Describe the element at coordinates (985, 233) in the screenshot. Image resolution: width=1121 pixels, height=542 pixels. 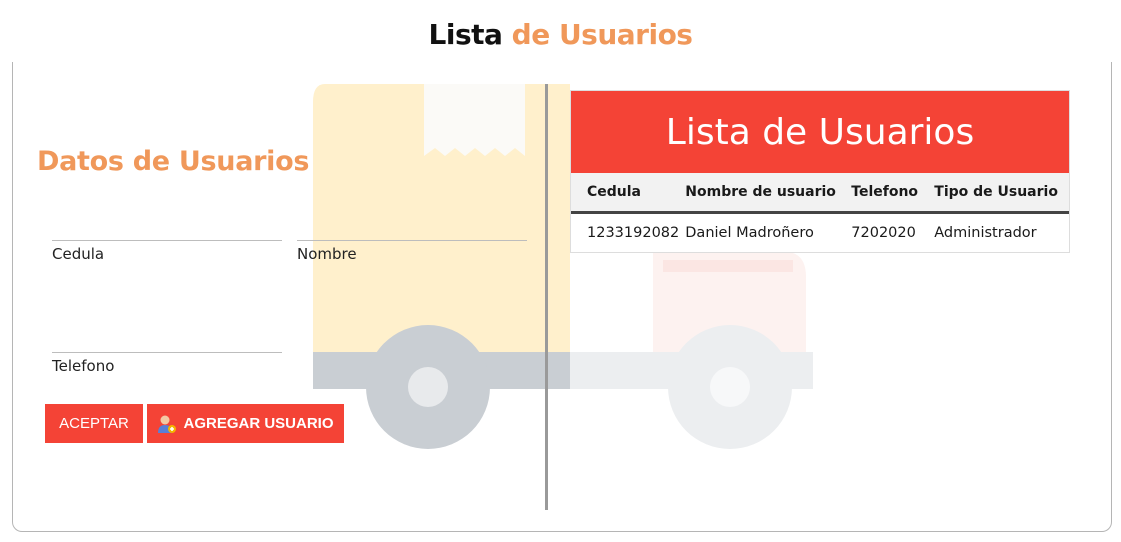
I see `cell-tipo: Administrador` at that location.